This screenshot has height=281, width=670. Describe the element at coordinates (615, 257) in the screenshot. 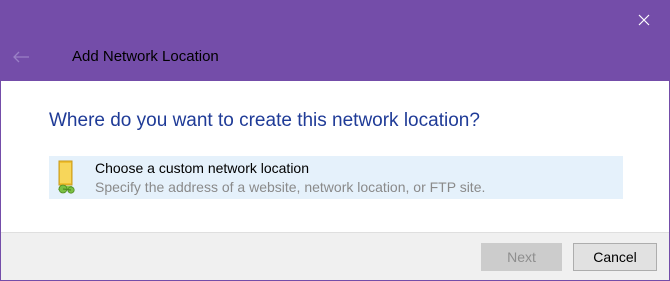

I see `cancel-button: Cancel` at that location.